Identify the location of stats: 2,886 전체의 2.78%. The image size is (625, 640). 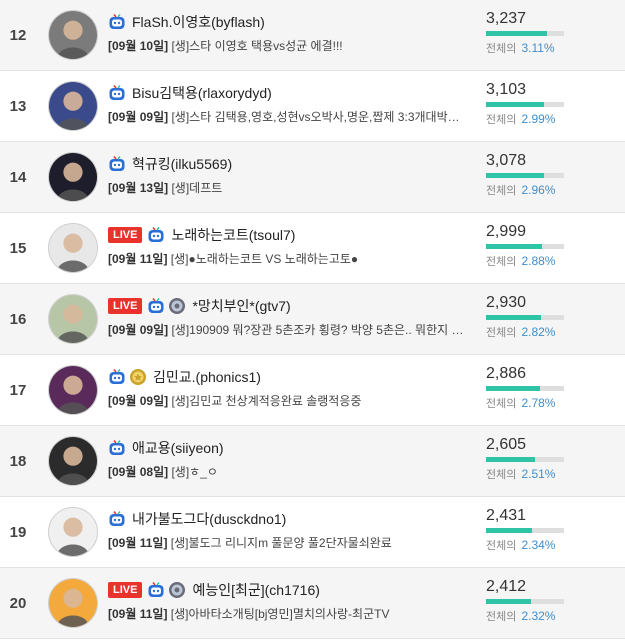
(551, 387).